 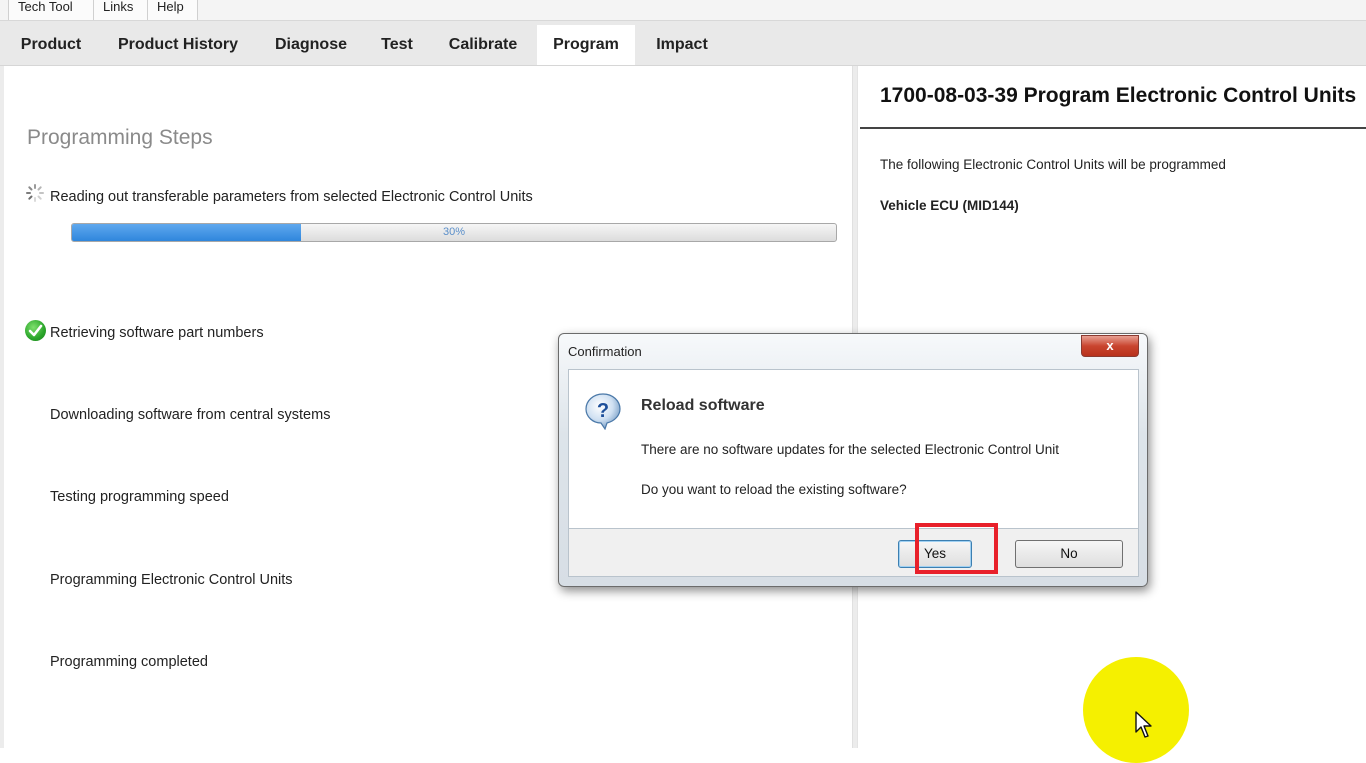 What do you see at coordinates (121, 10) in the screenshot?
I see `menu-links: Links` at bounding box center [121, 10].